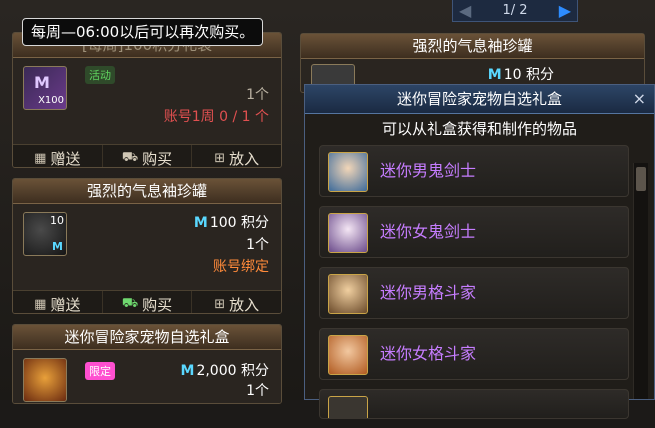  I want to click on item-price: M 100 积分, so click(231, 223).